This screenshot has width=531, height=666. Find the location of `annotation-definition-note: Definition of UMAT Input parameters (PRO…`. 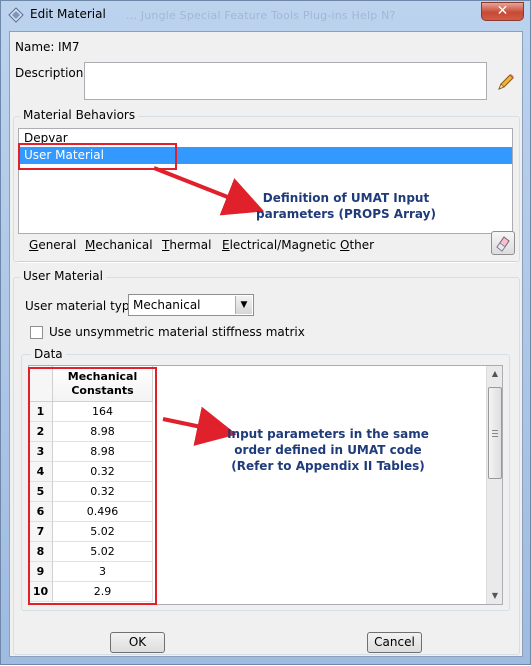

annotation-definition-note: Definition of UMAT Input parameters (PRO… is located at coordinates (346, 206).